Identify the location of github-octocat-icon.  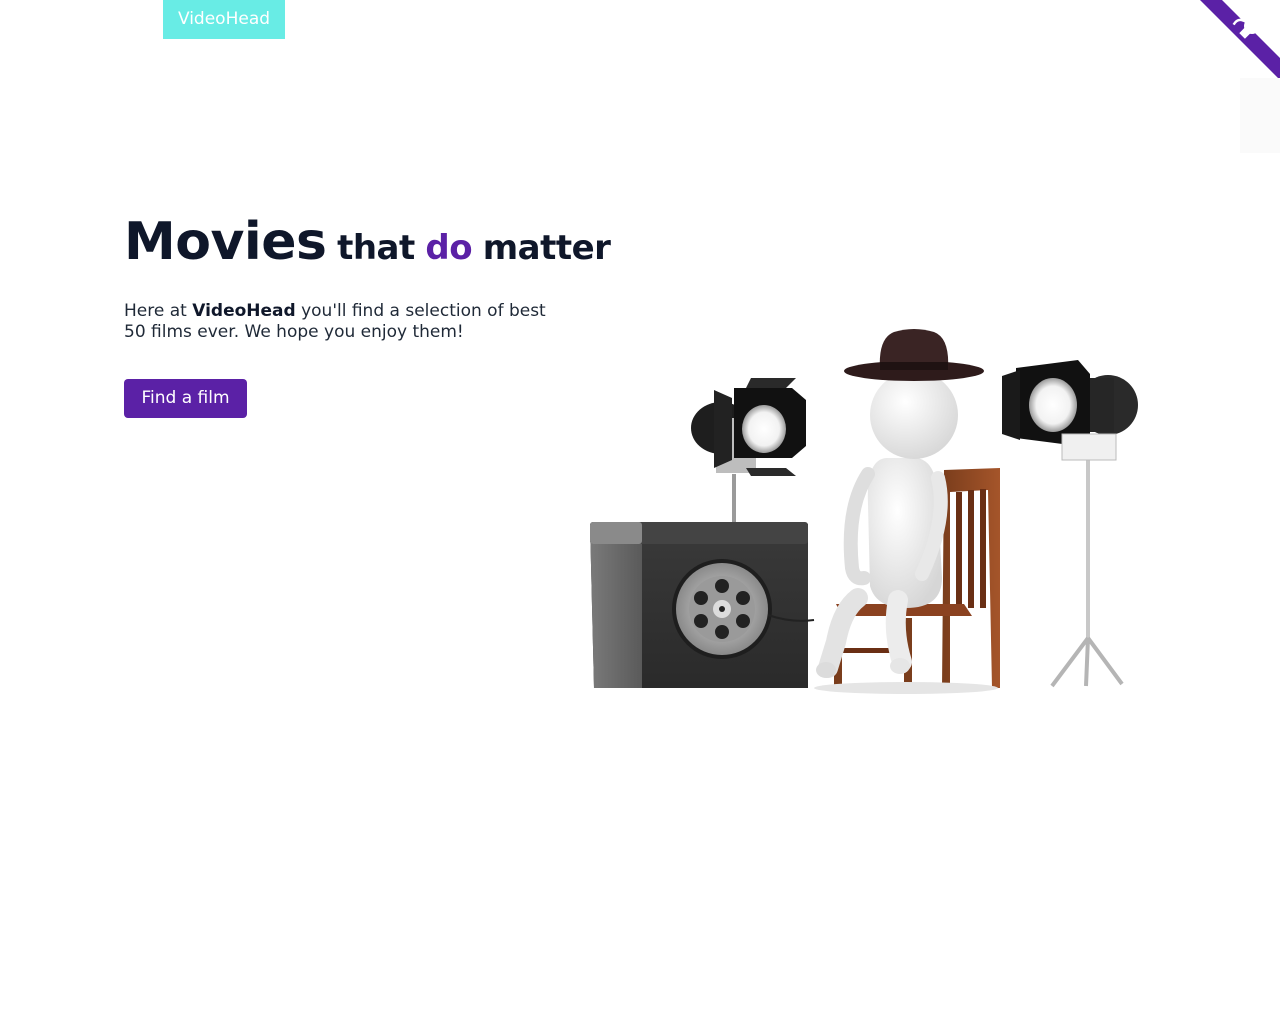
(1240, 40).